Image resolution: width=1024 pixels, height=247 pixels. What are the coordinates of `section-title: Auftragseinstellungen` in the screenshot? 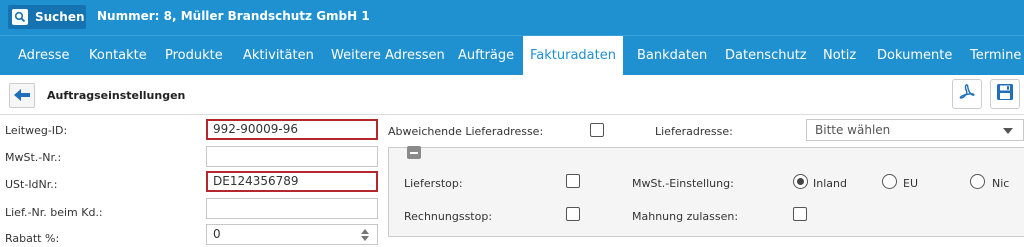 It's located at (116, 95).